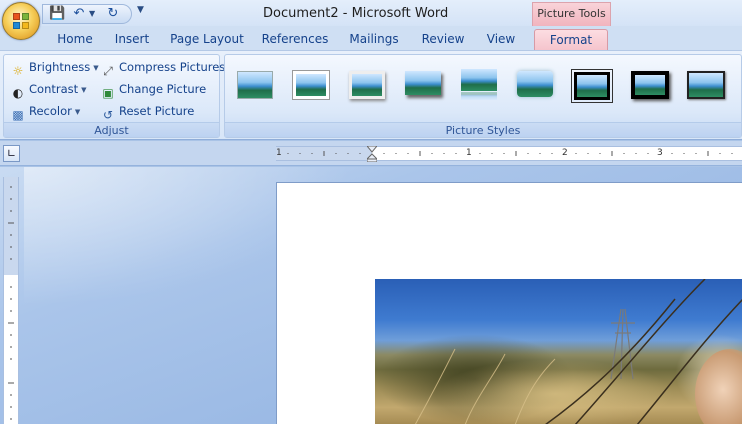 Image resolution: width=742 pixels, height=424 pixels. What do you see at coordinates (571, 39) in the screenshot?
I see `tab-format: Format` at bounding box center [571, 39].